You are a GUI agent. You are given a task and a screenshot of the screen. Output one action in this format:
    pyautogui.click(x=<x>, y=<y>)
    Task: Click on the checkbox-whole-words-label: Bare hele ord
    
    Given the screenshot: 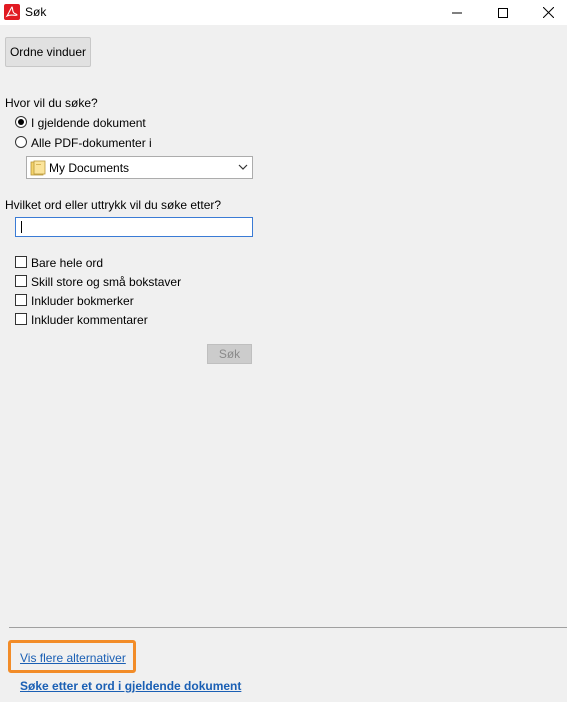 What is the action you would take?
    pyautogui.click(x=67, y=263)
    